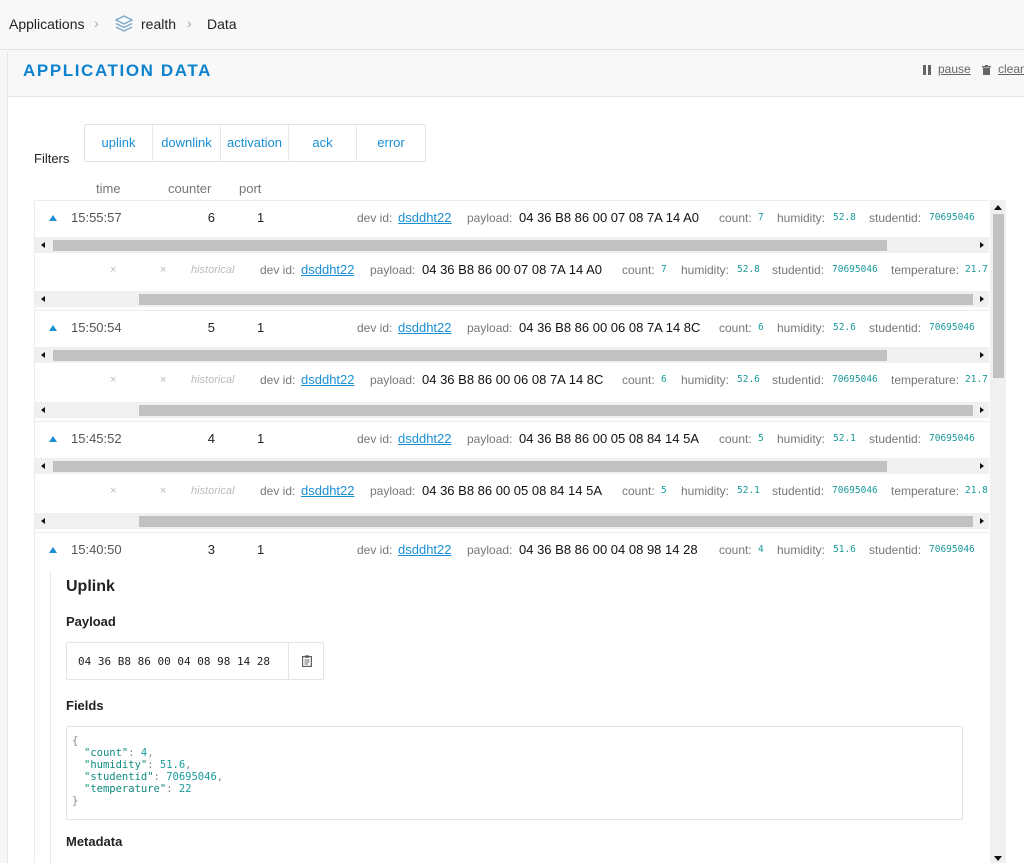  I want to click on pause-icon, so click(927, 70).